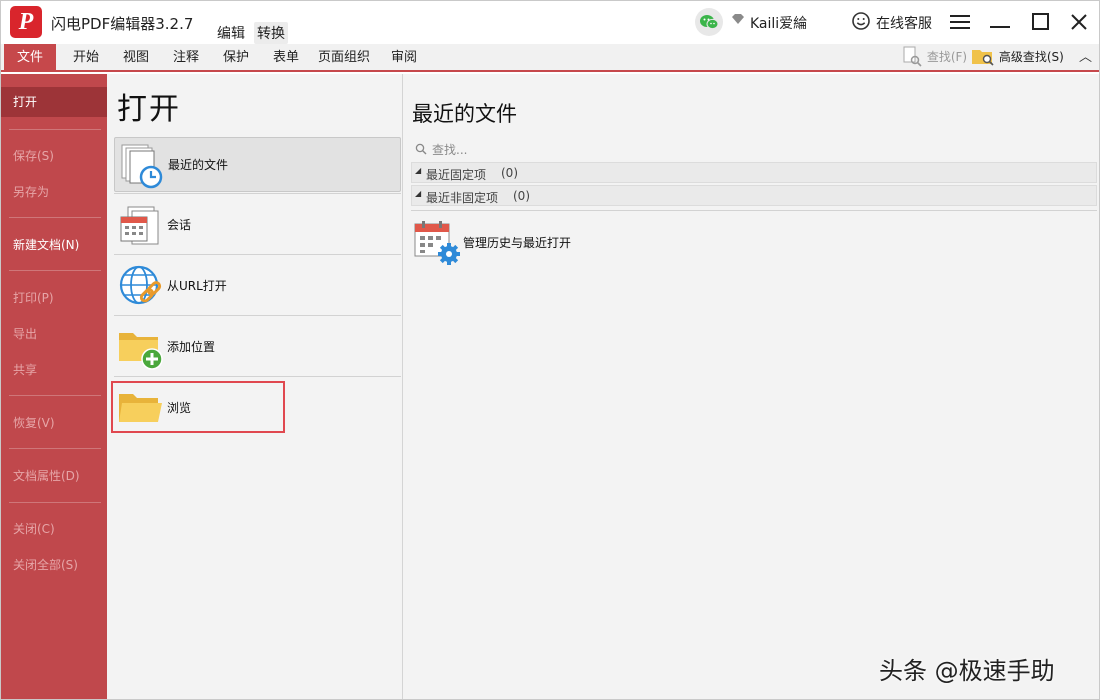 This screenshot has width=1100, height=700. I want to click on tab-file: 文件, so click(30, 58).